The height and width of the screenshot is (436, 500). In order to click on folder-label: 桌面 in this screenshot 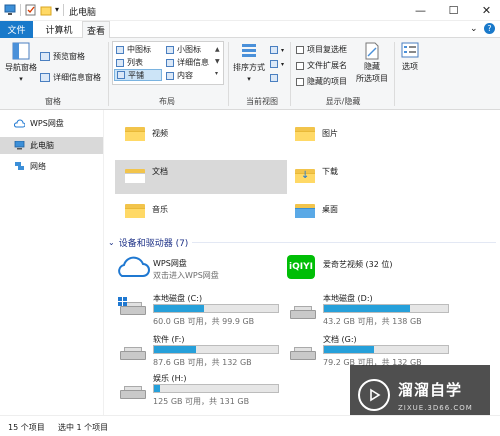, I will do `click(330, 209)`.